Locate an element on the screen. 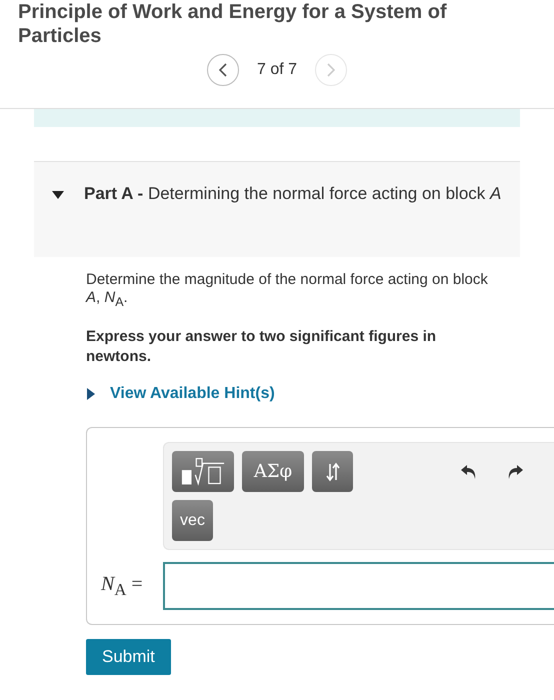 The image size is (554, 700). instruction-text: Express your answer to two significant figures in newtons. is located at coordinates (262, 347).